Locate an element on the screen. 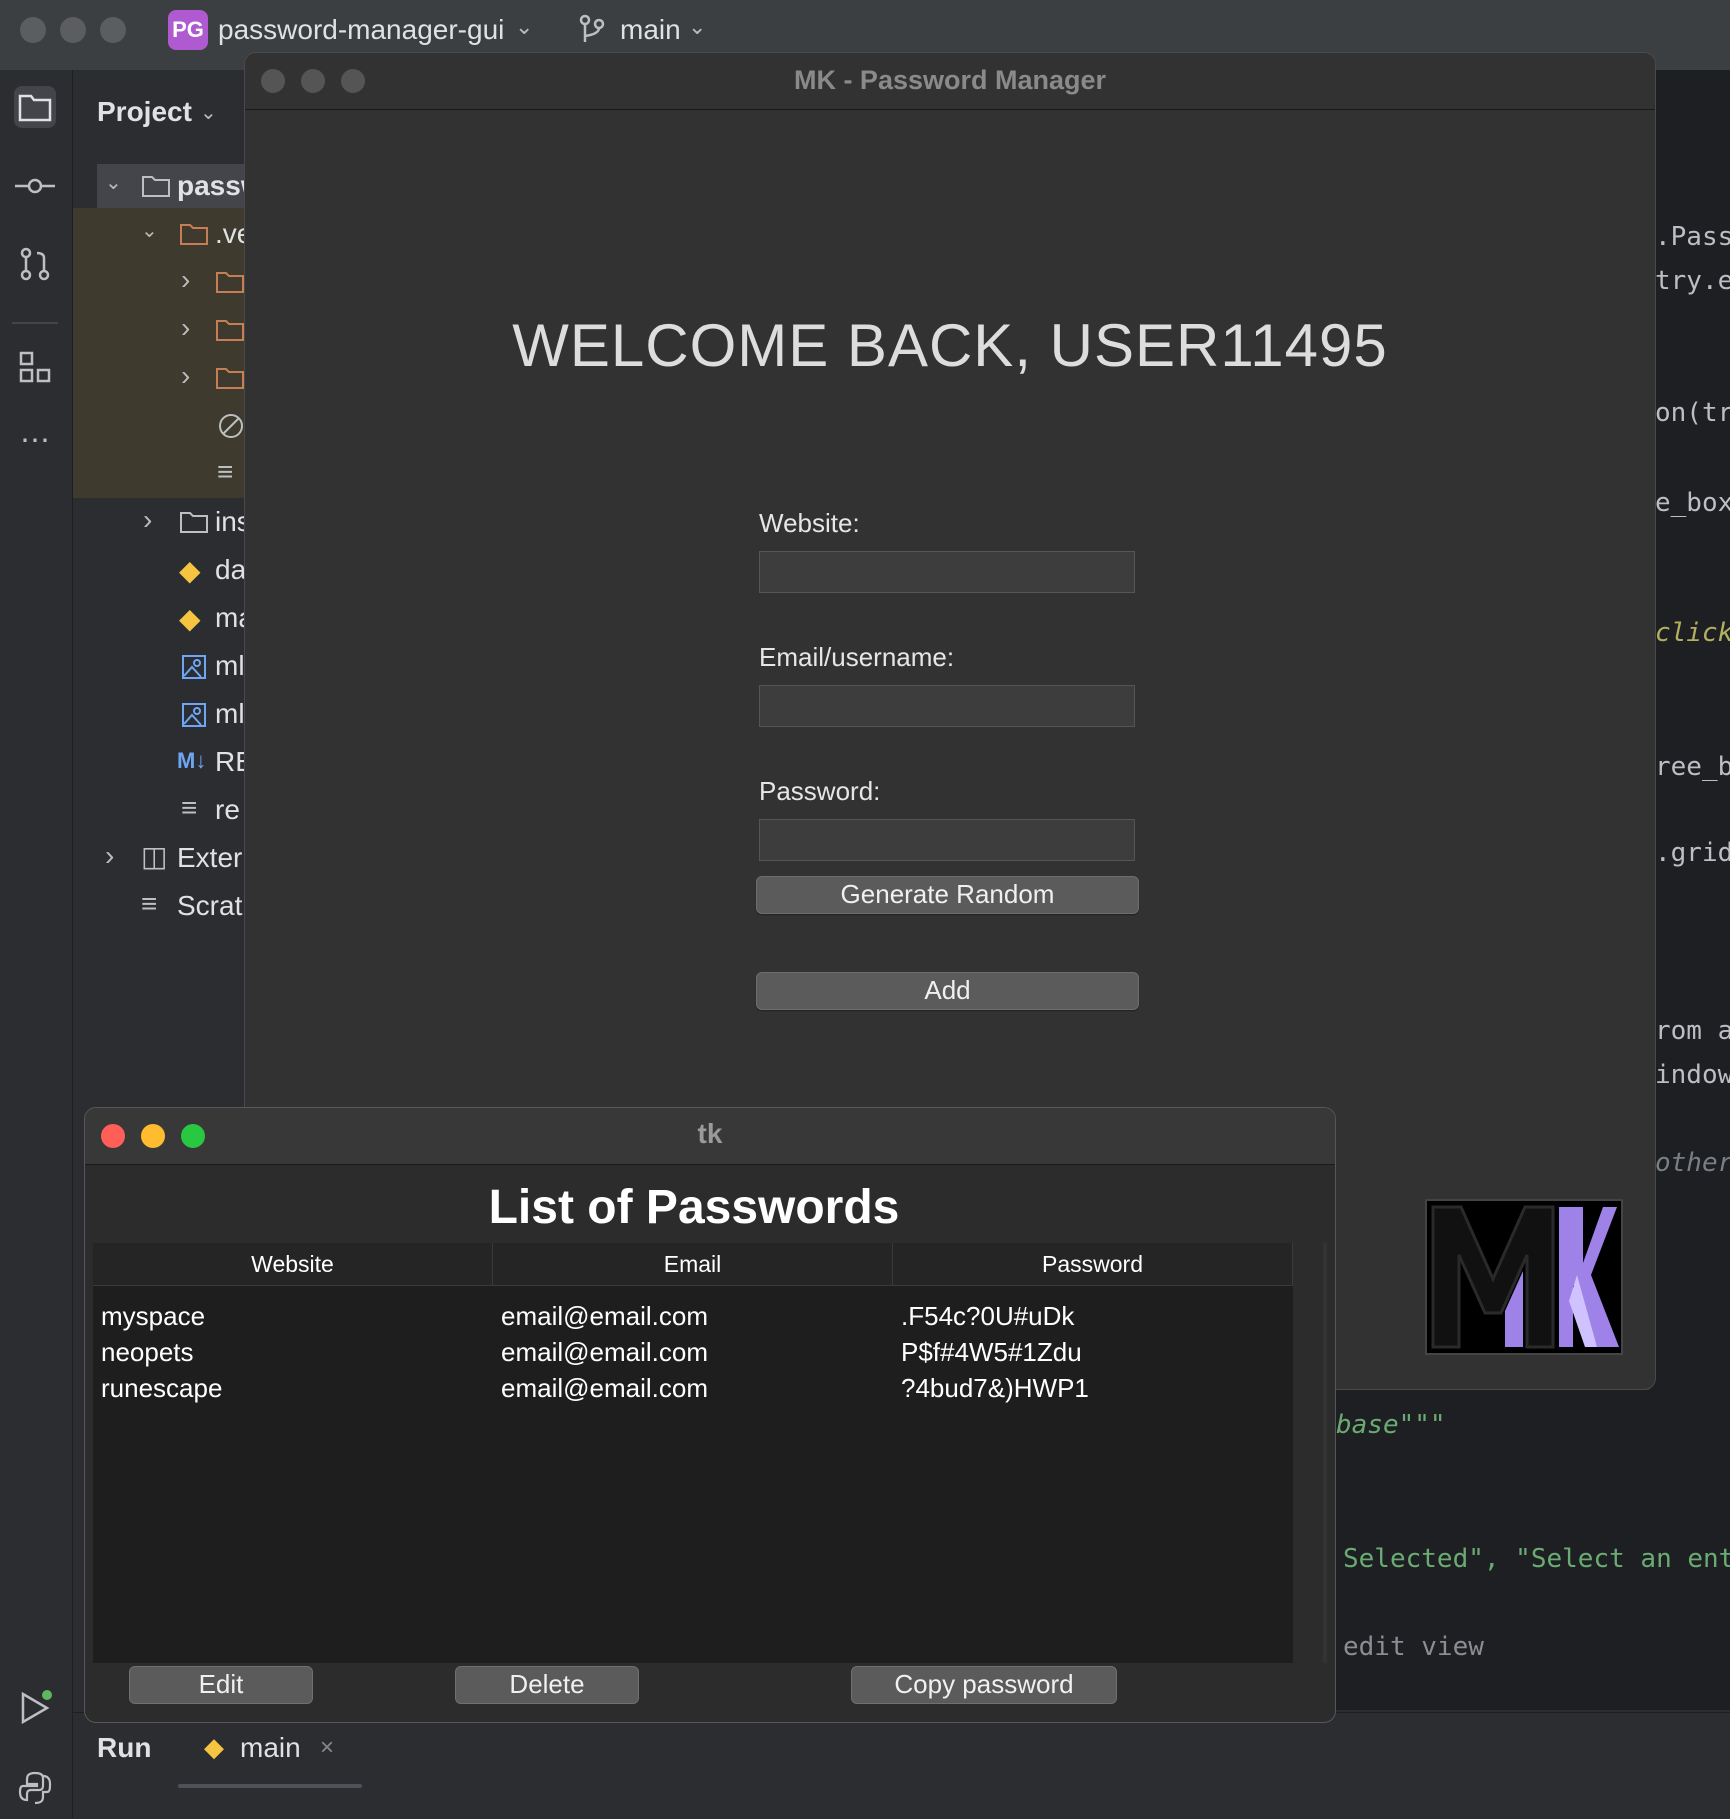 The image size is (1730, 1819). tree-item-external-libraries: › ◫ Exter is located at coordinates (172, 858).